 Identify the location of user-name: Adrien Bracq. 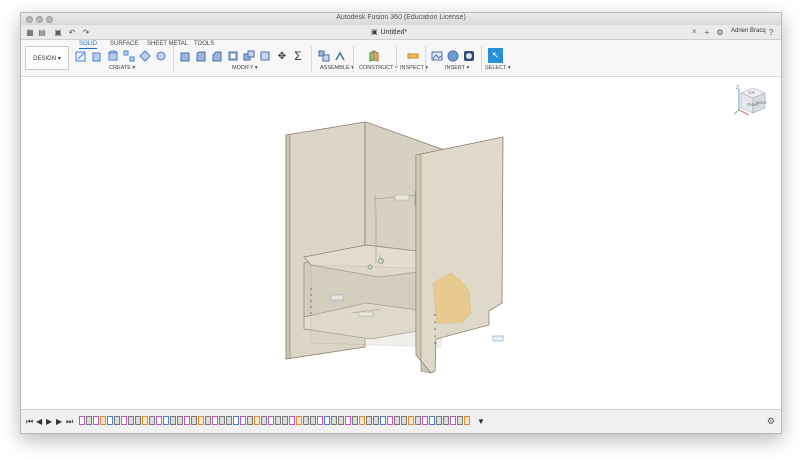
(748, 31).